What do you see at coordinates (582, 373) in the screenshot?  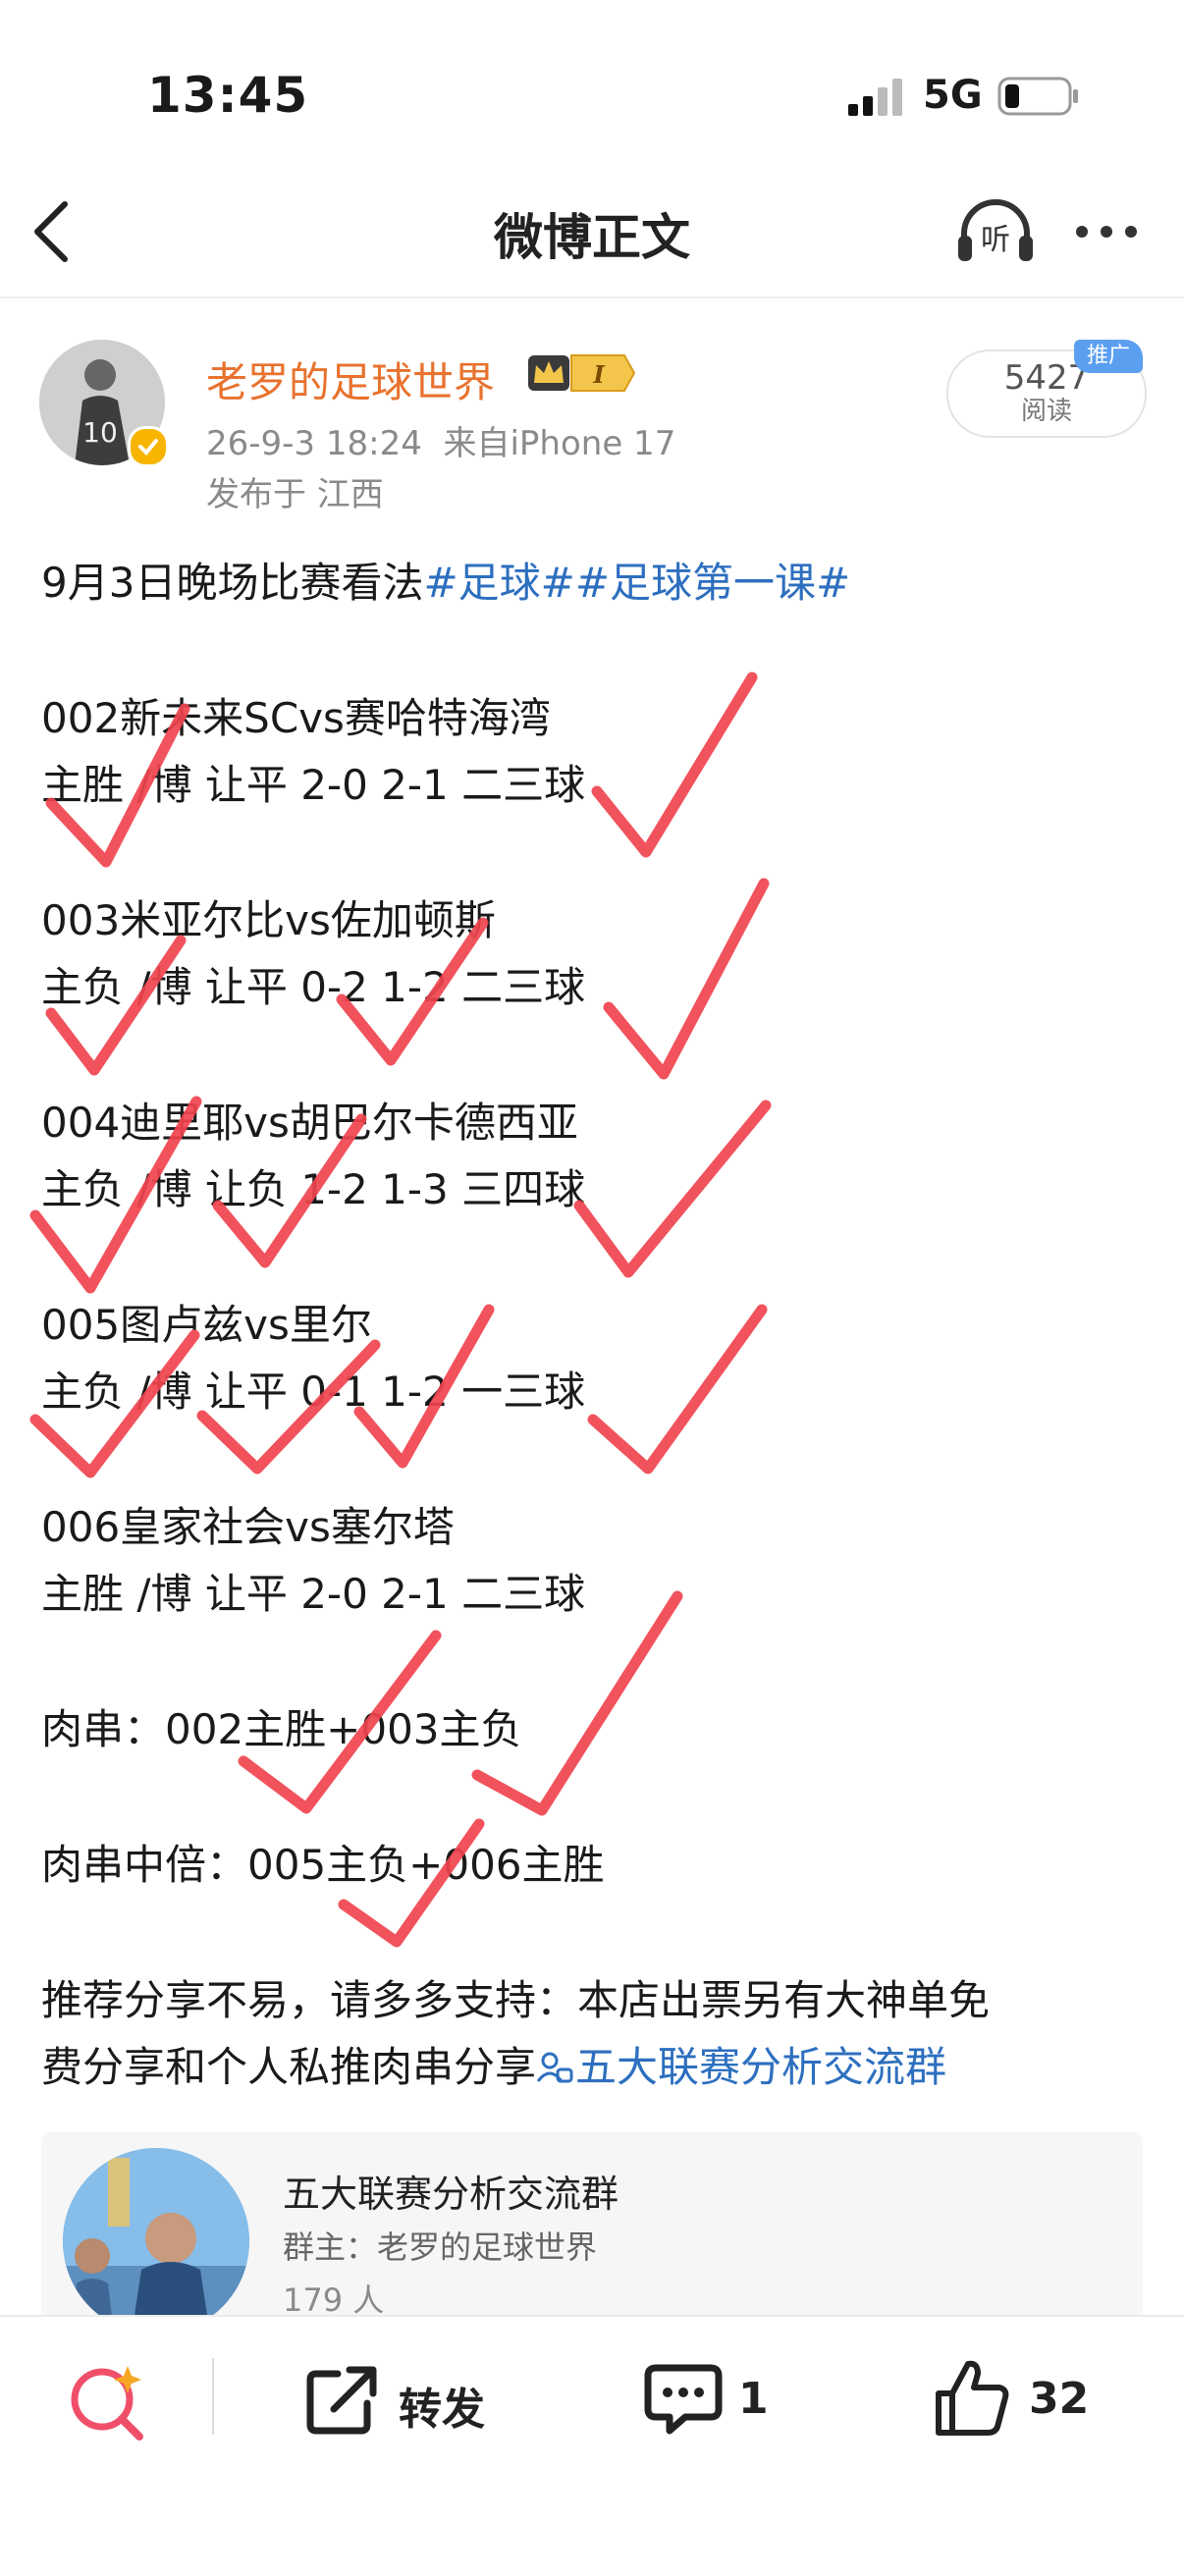 I see `crown-badge-icon: I` at bounding box center [582, 373].